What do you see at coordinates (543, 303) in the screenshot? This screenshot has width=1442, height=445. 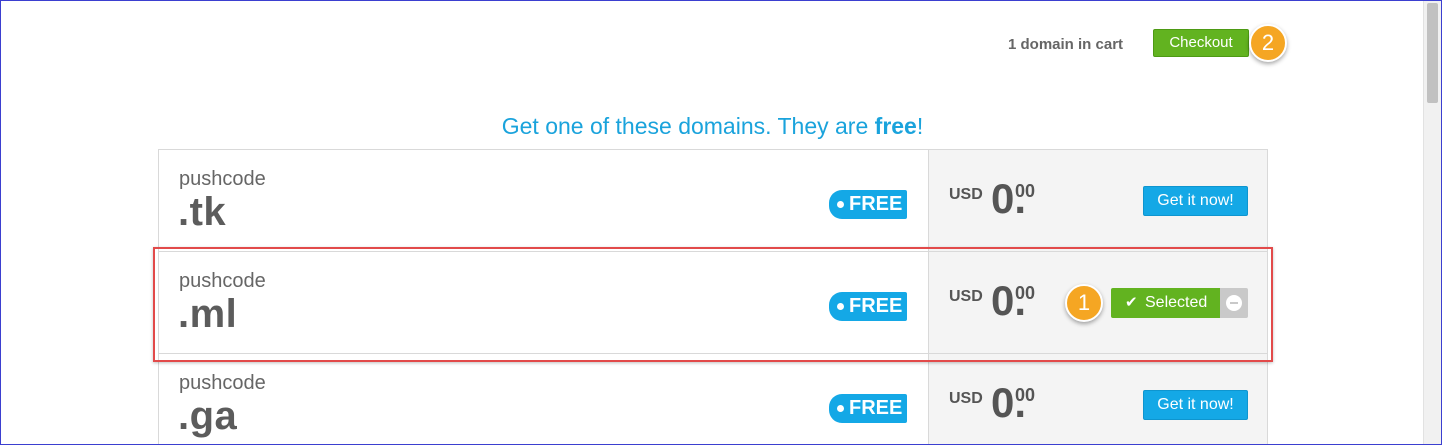 I see `domain-name-cell: pushcode .ml FREE` at bounding box center [543, 303].